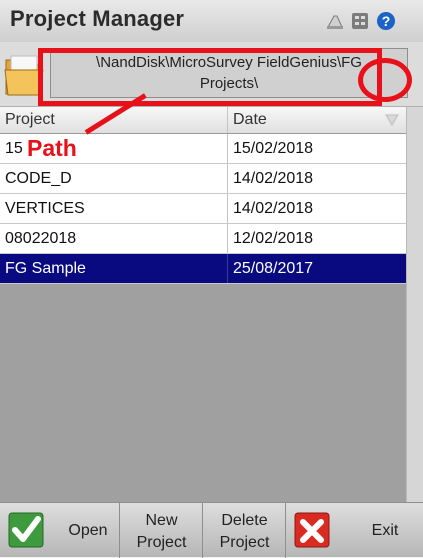 The width and height of the screenshot is (423, 558). What do you see at coordinates (161, 542) in the screenshot?
I see `new-project-label-line-2: Project` at bounding box center [161, 542].